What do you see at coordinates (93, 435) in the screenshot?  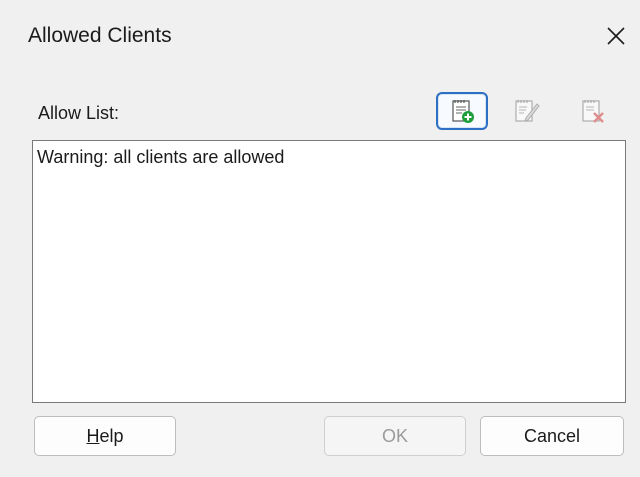 I see `help-mnemonic: H` at bounding box center [93, 435].